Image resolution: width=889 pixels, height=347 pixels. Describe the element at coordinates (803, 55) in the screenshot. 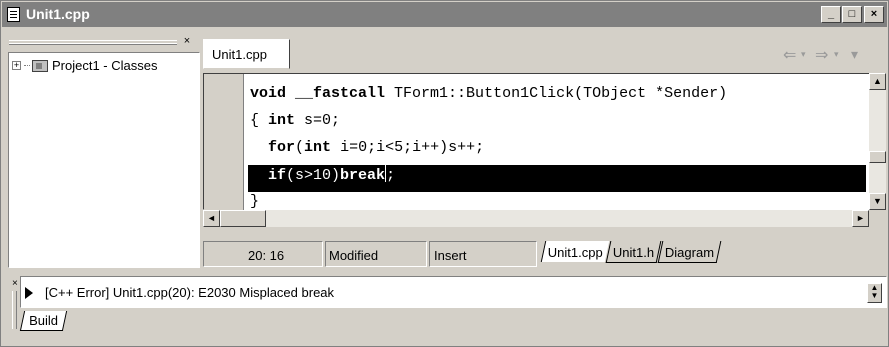

I see `back-dropdown-icon: ▾` at that location.